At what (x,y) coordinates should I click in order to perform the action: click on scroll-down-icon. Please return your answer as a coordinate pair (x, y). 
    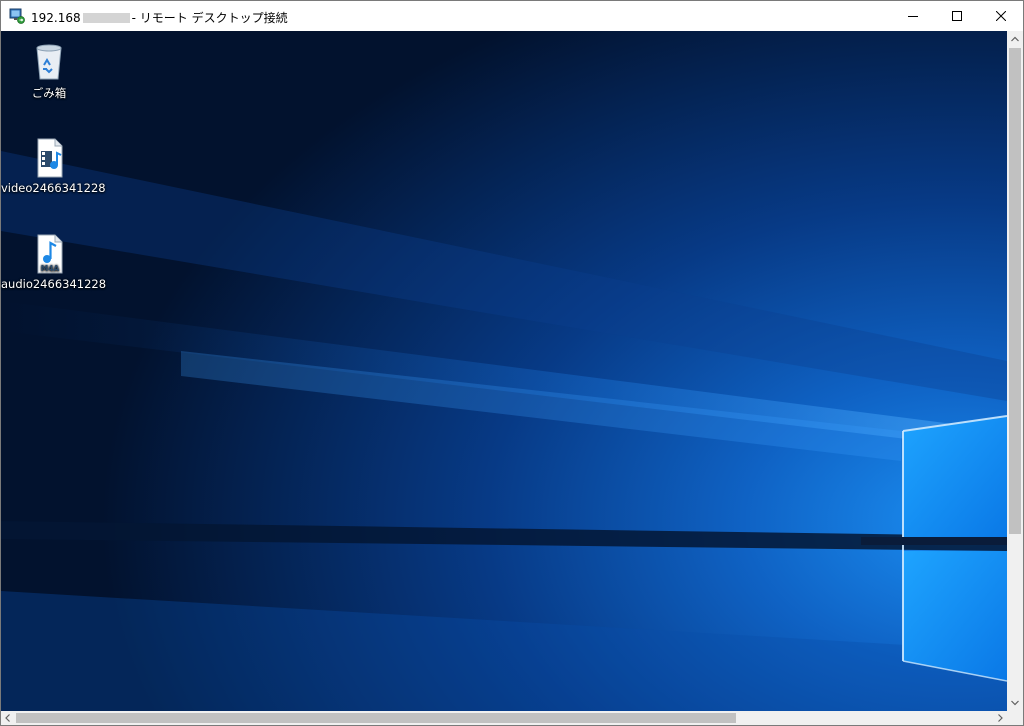
    Looking at the image, I should click on (1015, 703).